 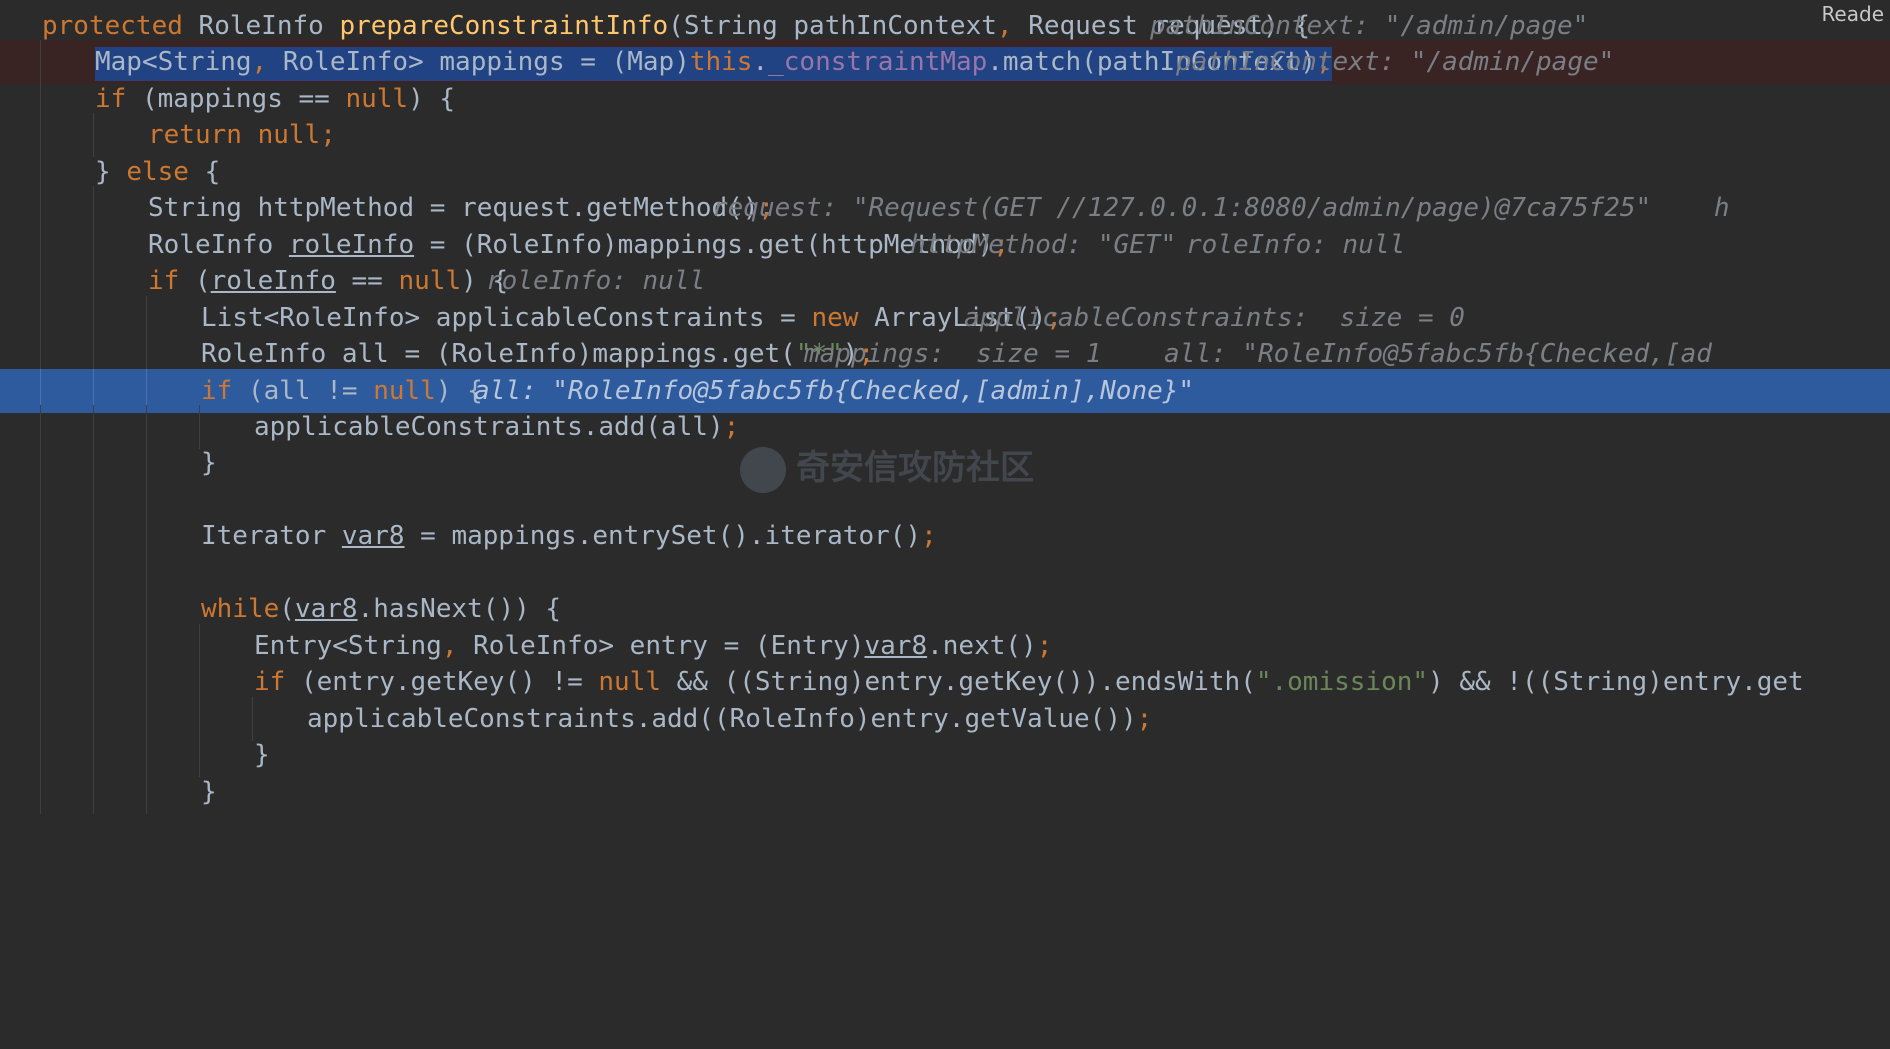 I want to click on watermark: 奇安信攻防社区, so click(x=887, y=468).